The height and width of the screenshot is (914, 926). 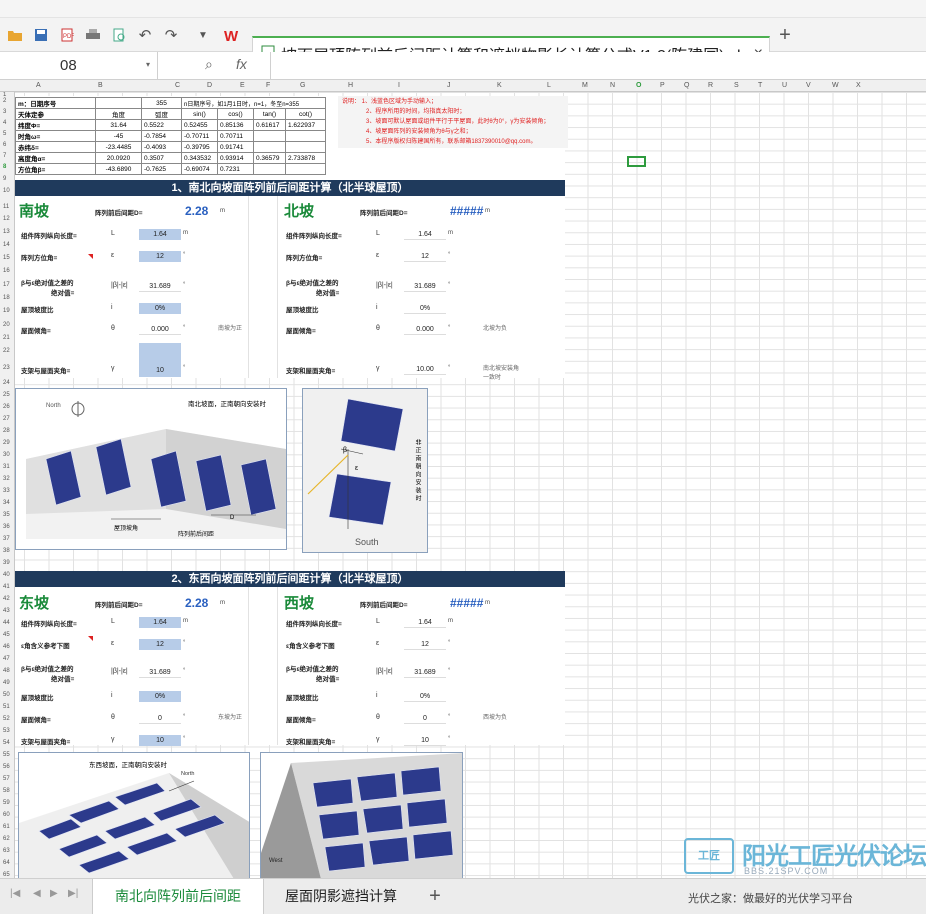 I want to click on row-header: 60, so click(x=6, y=815).